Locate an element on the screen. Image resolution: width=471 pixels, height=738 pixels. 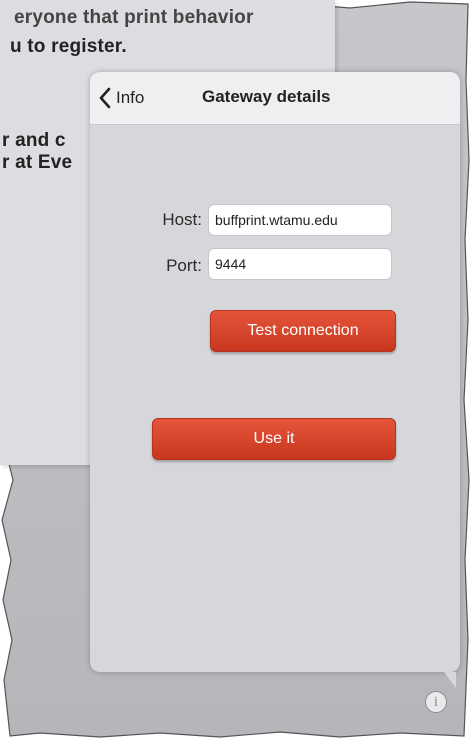
use-it-button: Use it is located at coordinates (274, 439).